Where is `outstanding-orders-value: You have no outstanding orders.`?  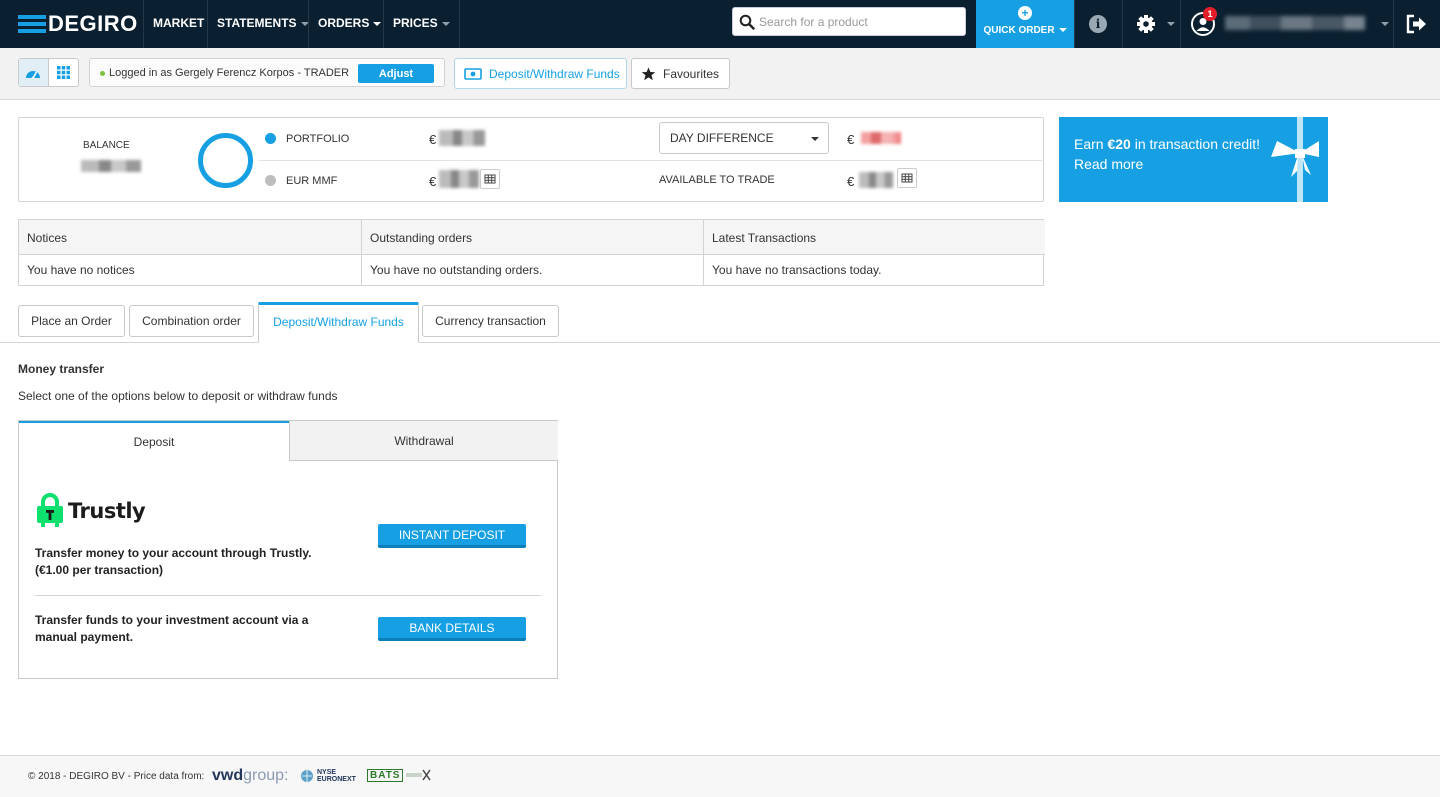 outstanding-orders-value: You have no outstanding orders. is located at coordinates (533, 270).